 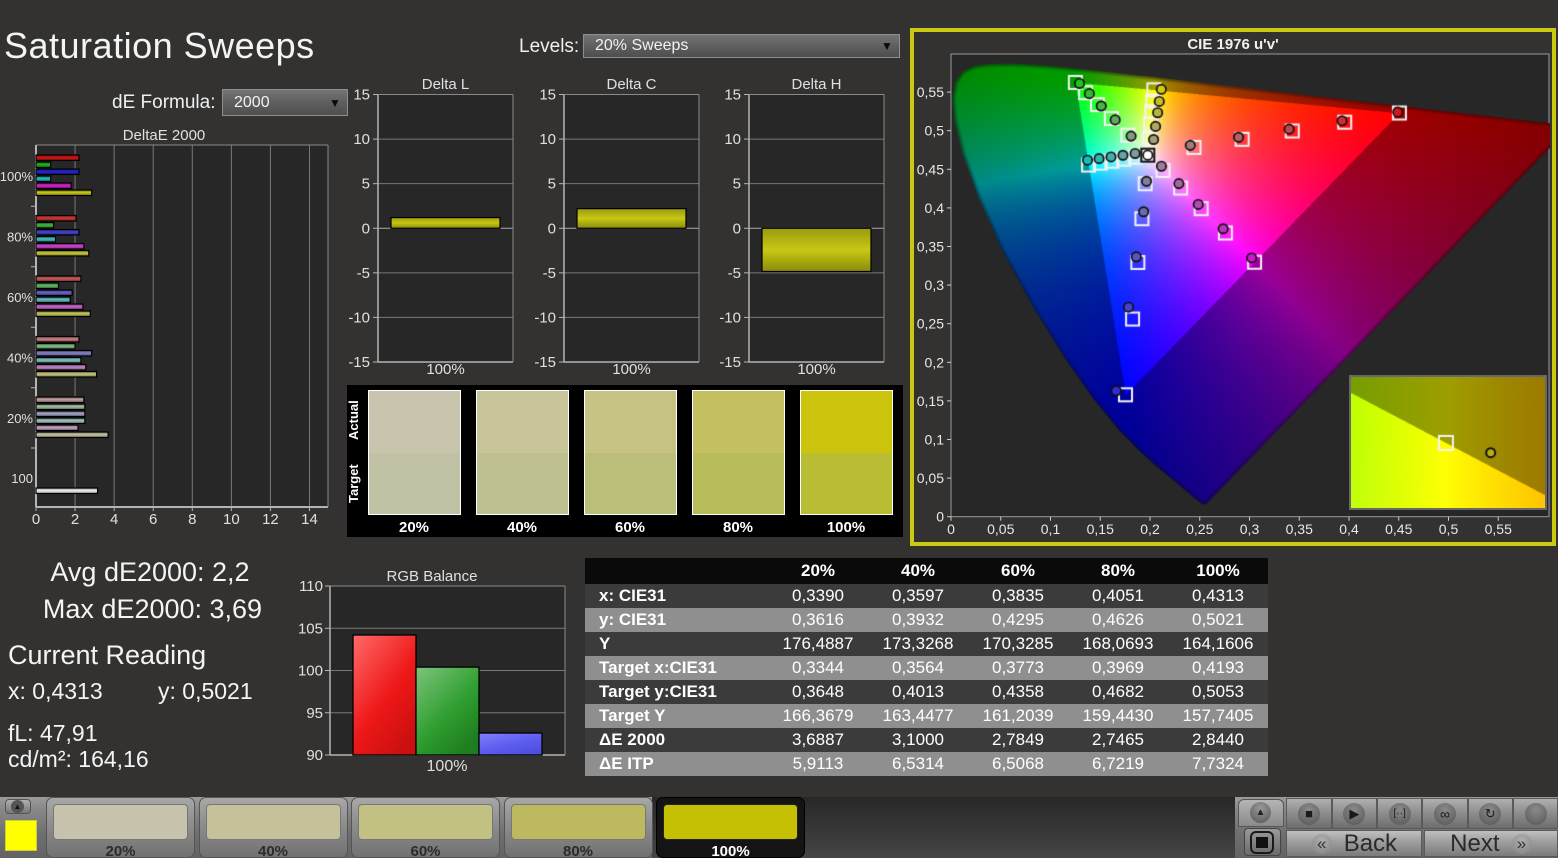 What do you see at coordinates (114, 519) in the screenshot?
I see `svg-text: 4` at bounding box center [114, 519].